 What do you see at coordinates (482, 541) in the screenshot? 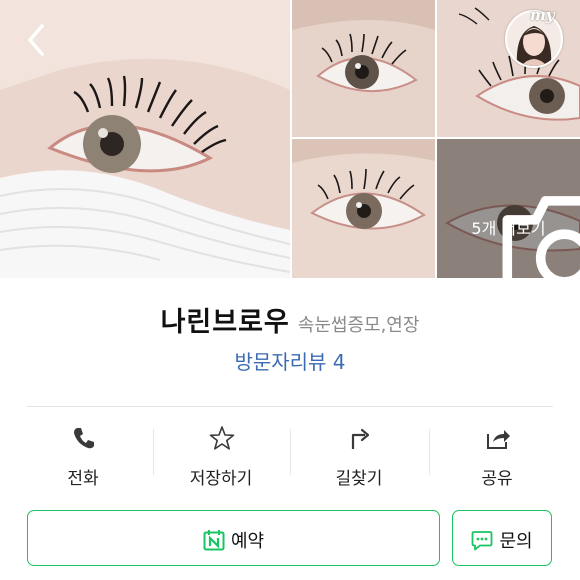
I see `chat-icon` at bounding box center [482, 541].